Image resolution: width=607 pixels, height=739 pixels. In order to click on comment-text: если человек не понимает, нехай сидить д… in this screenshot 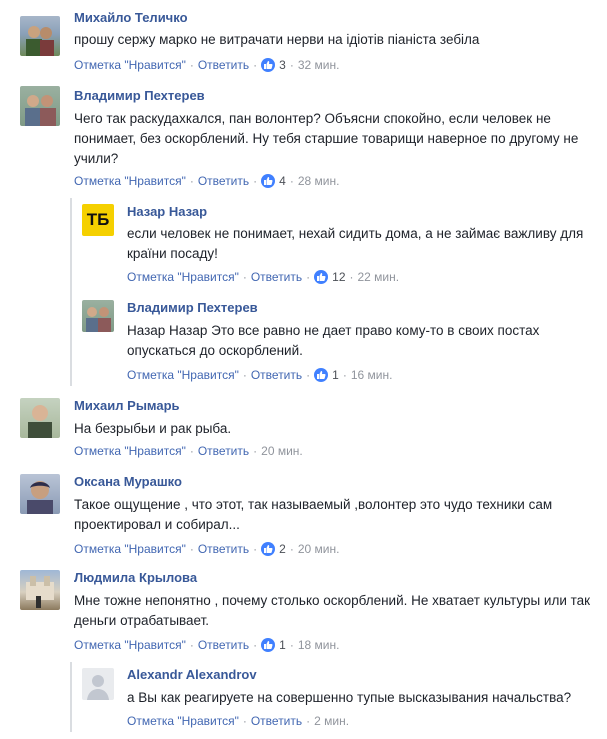, I will do `click(355, 243)`.